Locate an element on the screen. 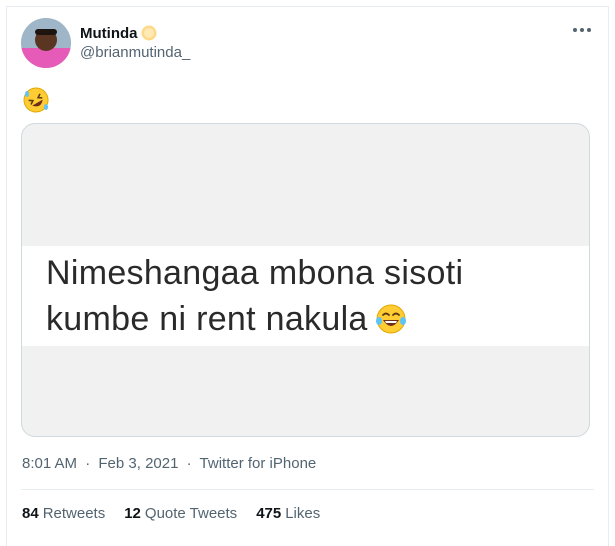 This screenshot has height=546, width=615. name-row: Mutinda is located at coordinates (119, 33).